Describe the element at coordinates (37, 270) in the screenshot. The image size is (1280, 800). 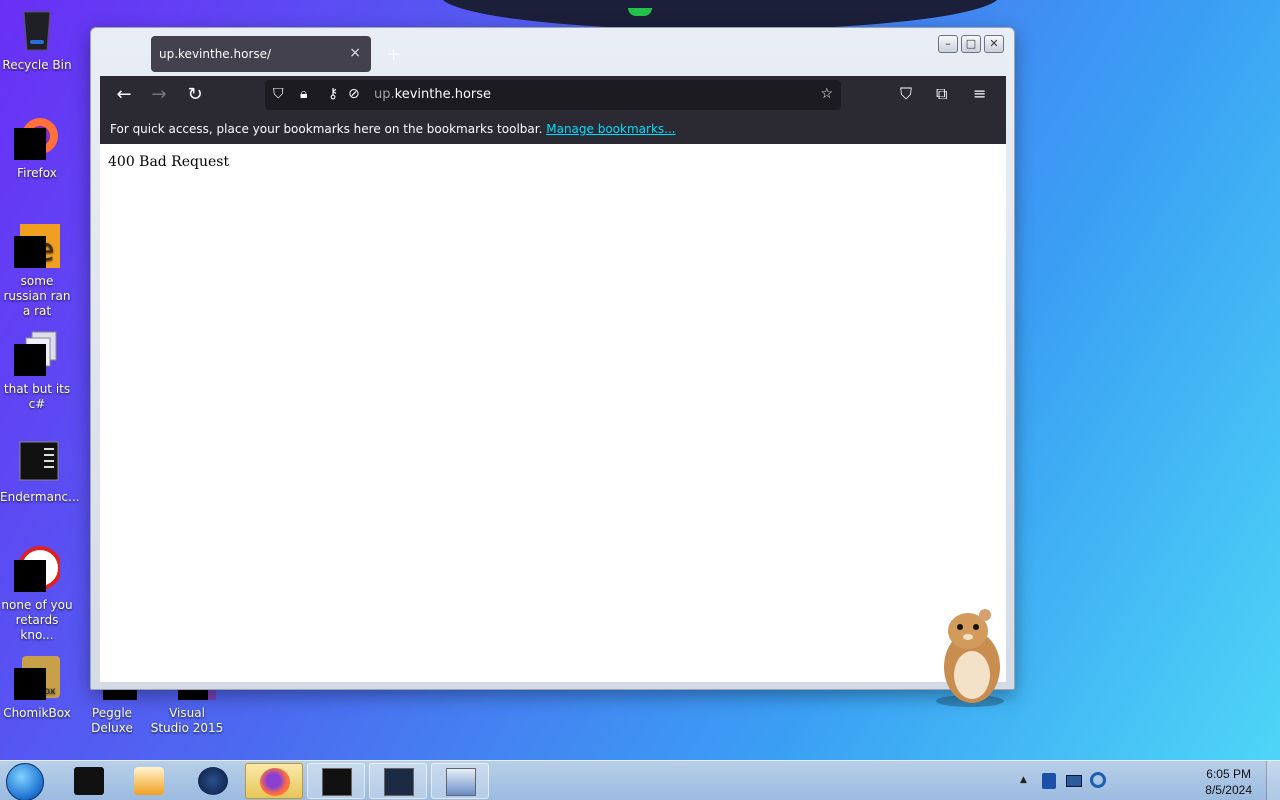
I see `desktop-icon-russian-rat: e some russian ran a rat` at that location.